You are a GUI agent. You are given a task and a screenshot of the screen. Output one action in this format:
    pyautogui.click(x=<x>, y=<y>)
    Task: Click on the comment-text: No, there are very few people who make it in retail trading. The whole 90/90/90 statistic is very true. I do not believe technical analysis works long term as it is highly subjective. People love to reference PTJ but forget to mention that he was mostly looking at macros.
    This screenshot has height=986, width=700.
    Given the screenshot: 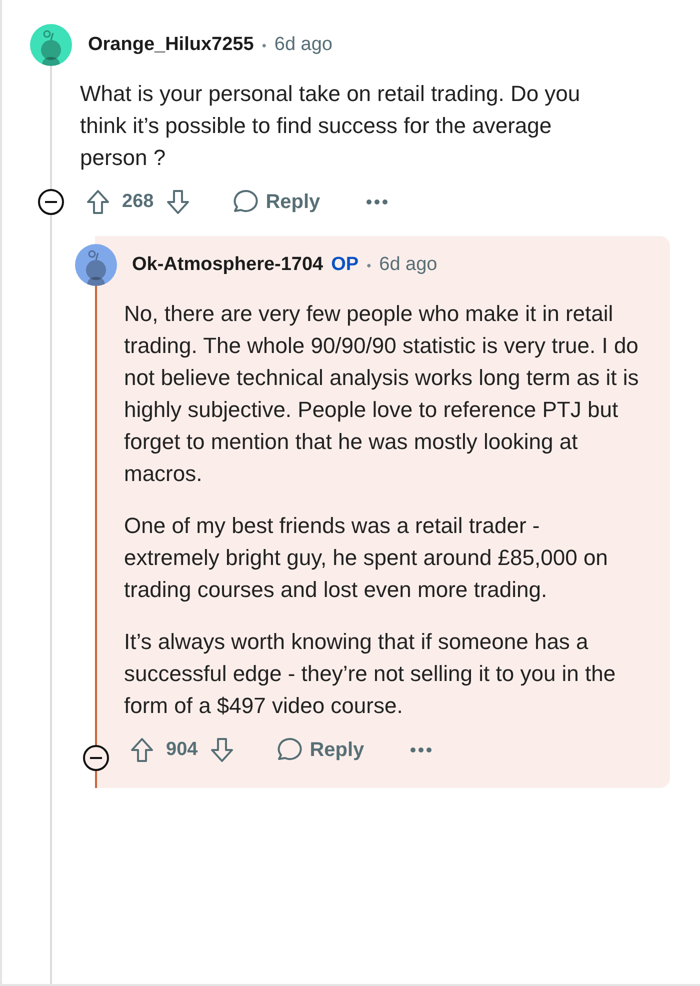 What is the action you would take?
    pyautogui.click(x=382, y=394)
    